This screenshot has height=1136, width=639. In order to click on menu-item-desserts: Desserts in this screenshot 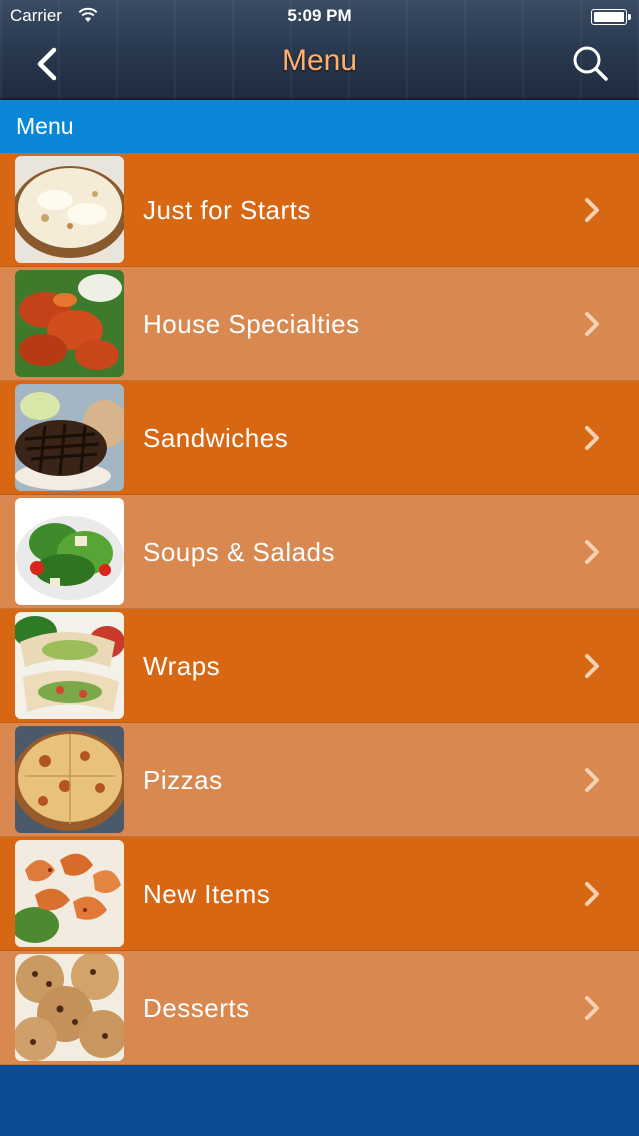, I will do `click(319, 1008)`.